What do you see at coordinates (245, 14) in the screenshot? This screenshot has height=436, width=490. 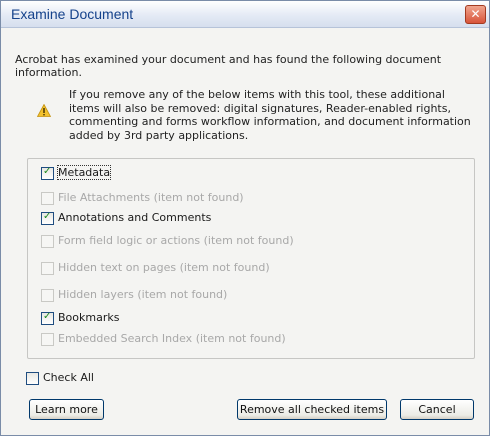 I see `title-bar: Examine Document ✕` at bounding box center [245, 14].